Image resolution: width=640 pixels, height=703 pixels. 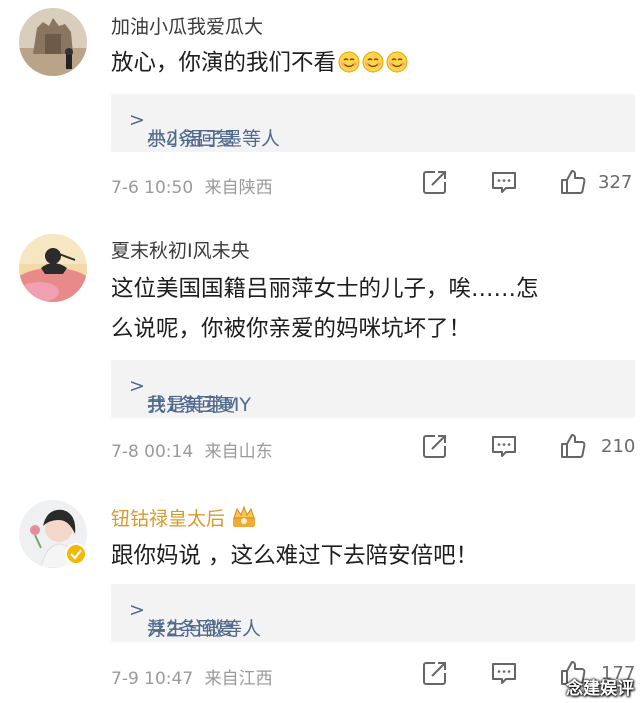 I want to click on replies-preview: 浮生兮微等人 共2条回复 >, so click(x=373, y=613).